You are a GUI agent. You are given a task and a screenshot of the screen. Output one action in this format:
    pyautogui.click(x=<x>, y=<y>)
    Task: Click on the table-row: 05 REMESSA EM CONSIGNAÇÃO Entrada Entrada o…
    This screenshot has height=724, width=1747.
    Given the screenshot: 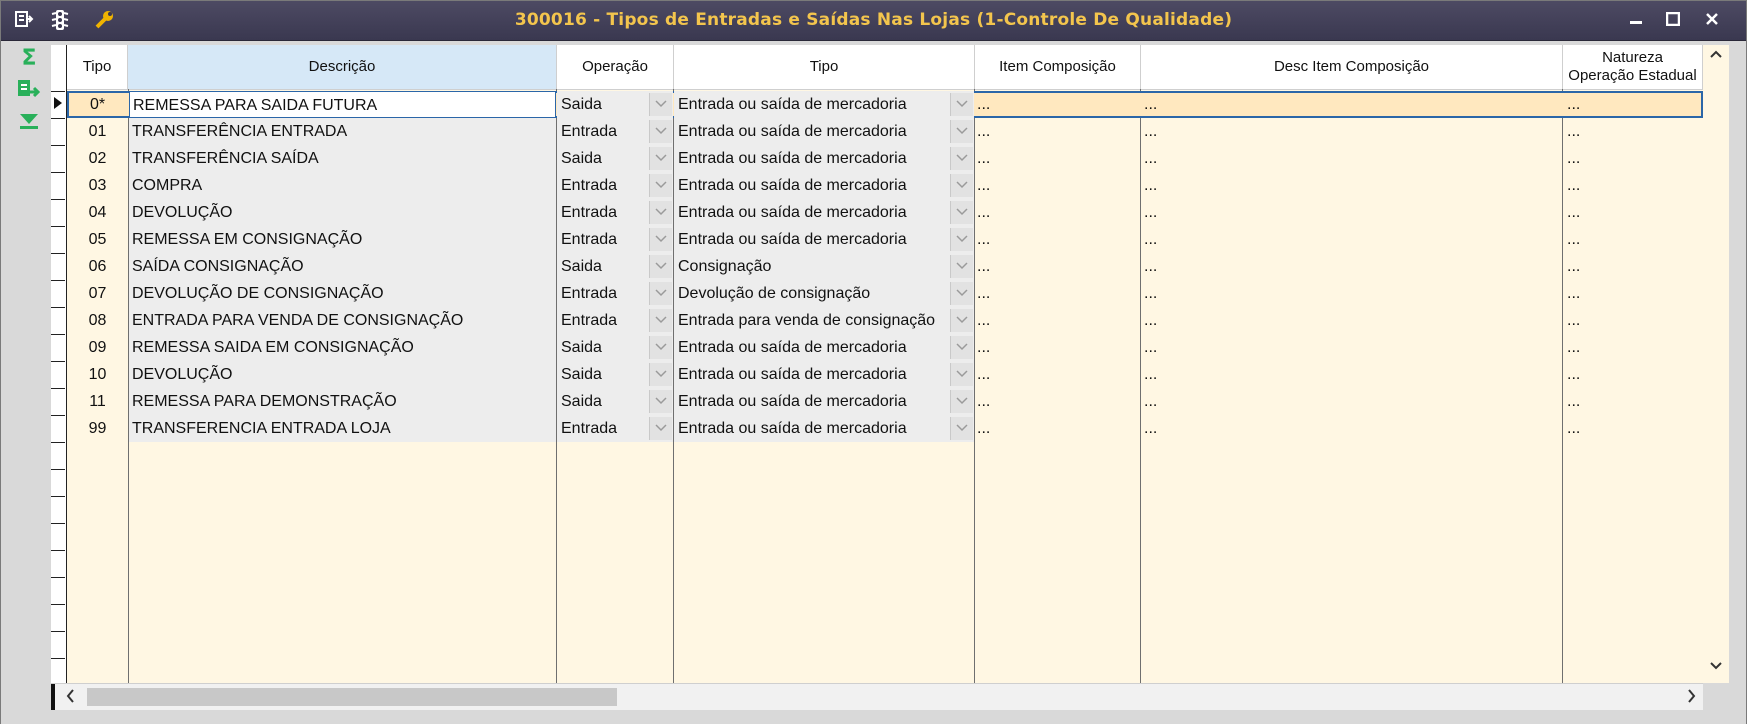 What is the action you would take?
    pyautogui.click(x=885, y=239)
    